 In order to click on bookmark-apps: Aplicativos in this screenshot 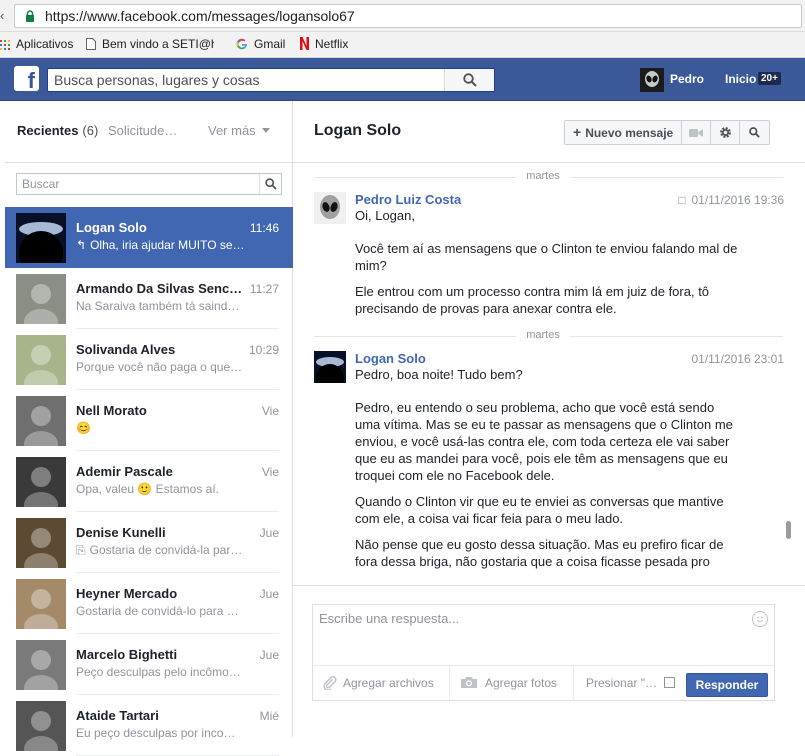, I will do `click(36, 44)`.